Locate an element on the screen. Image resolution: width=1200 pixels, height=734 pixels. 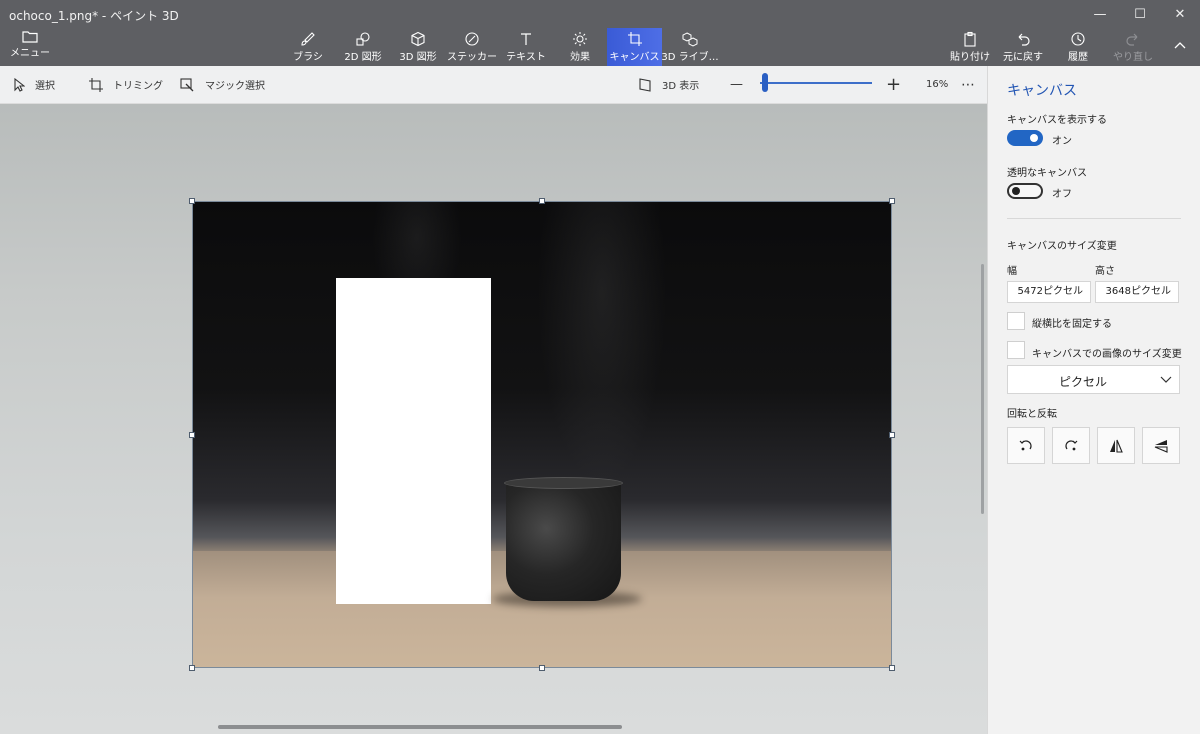
tab-label: 3D 図形 is located at coordinates (418, 57).